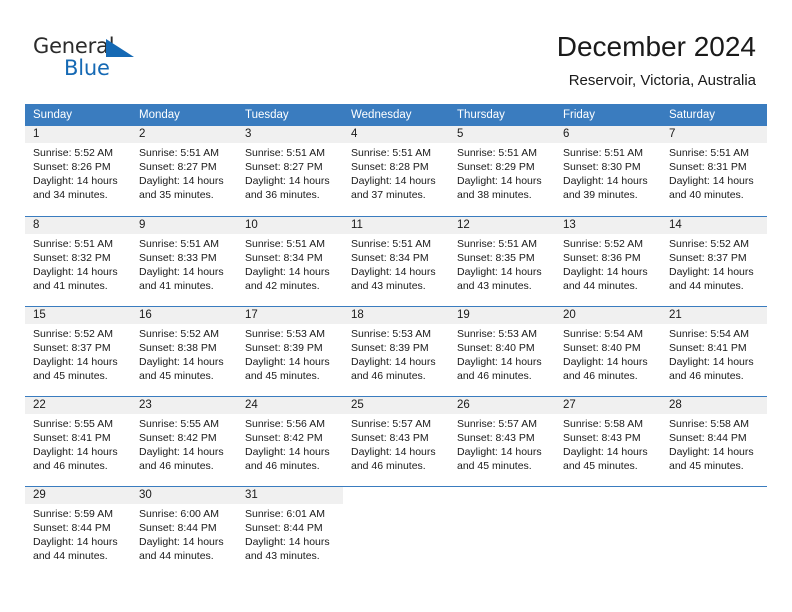 The height and width of the screenshot is (612, 792). I want to click on sunrise-text: Sunrise: 5:58 AM, so click(603, 424).